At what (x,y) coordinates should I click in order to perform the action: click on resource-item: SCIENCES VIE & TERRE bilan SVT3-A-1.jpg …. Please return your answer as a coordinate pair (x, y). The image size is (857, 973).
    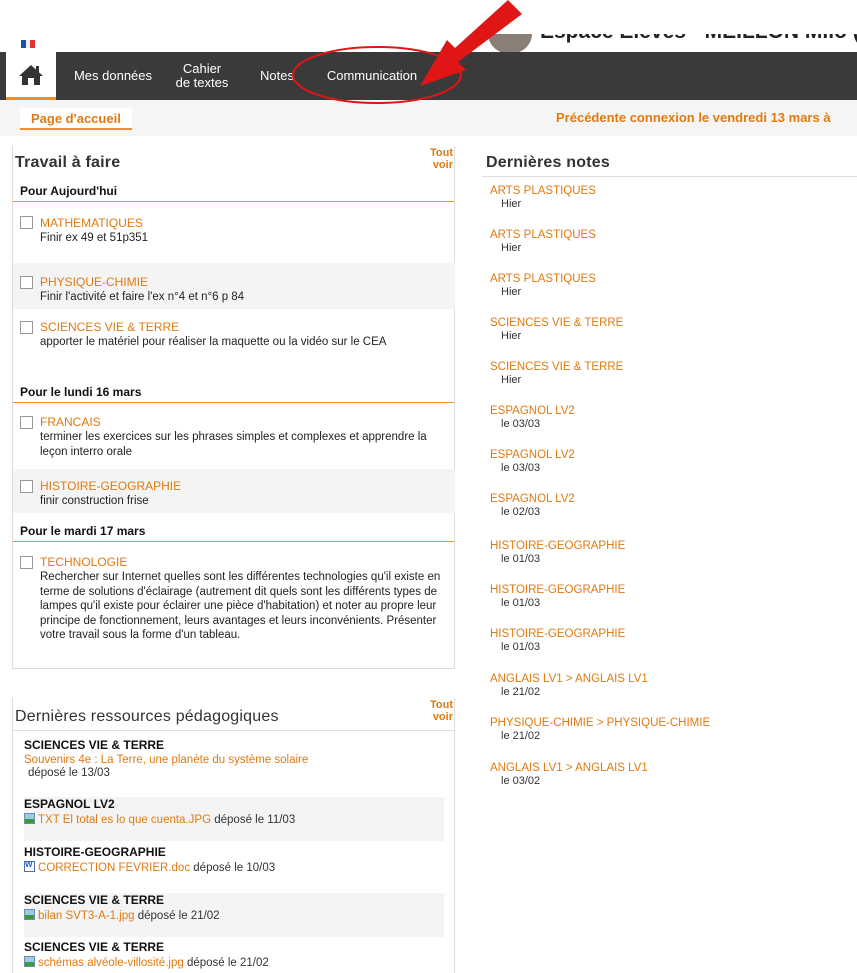
    Looking at the image, I should click on (234, 915).